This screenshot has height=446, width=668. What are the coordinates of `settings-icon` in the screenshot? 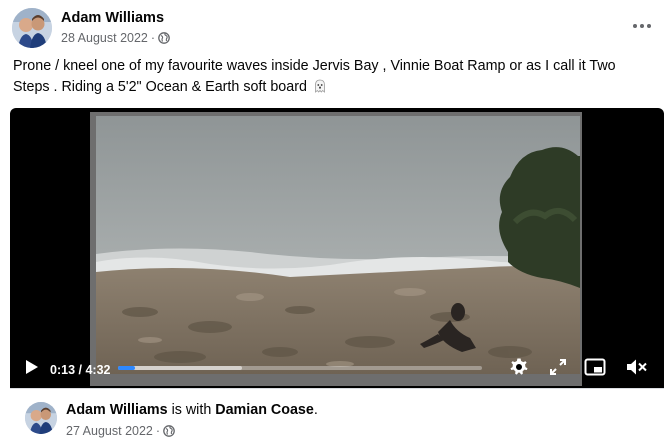 It's located at (519, 366).